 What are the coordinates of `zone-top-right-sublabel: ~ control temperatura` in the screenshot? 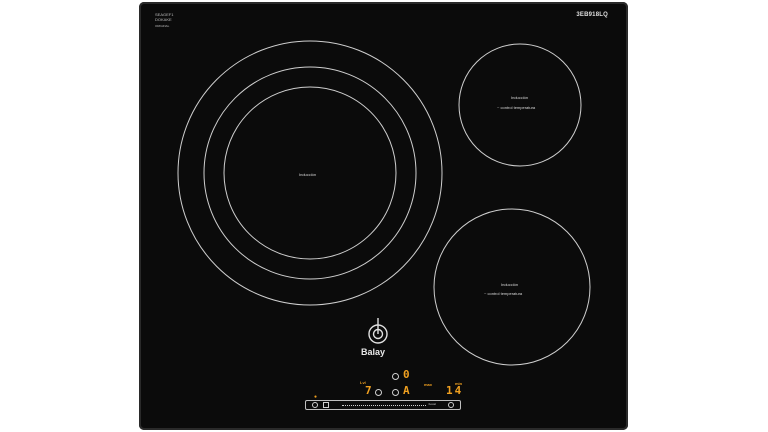 It's located at (516, 107).